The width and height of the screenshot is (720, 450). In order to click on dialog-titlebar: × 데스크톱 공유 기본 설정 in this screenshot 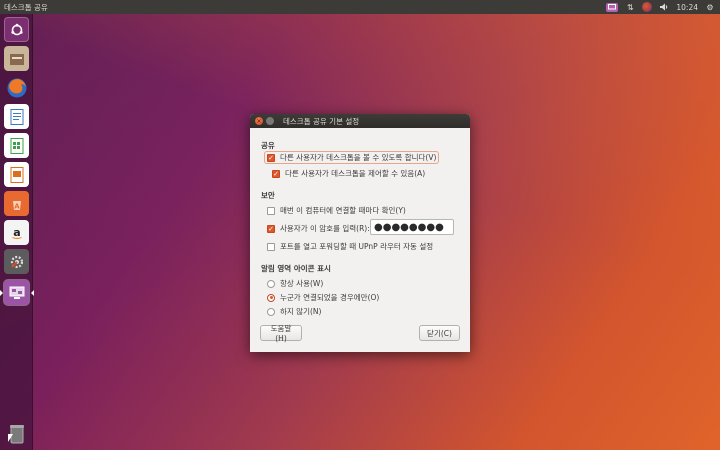, I will do `click(360, 121)`.